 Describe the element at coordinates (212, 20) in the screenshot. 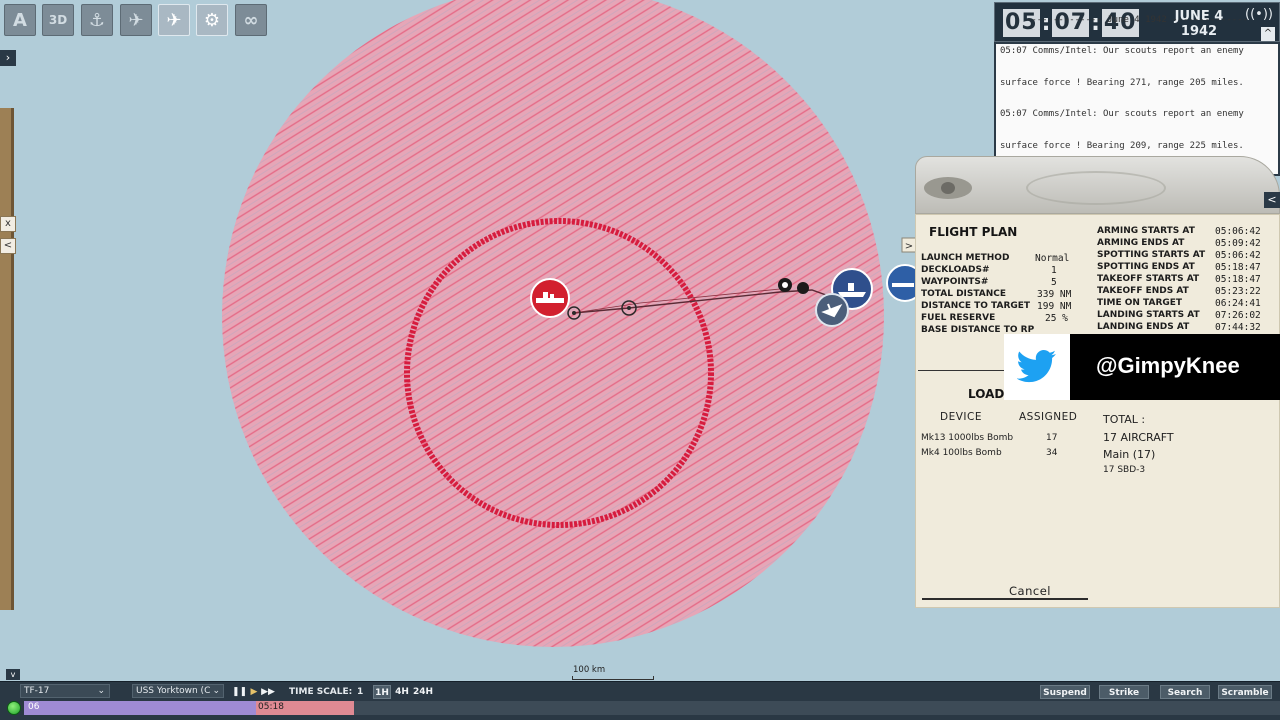

I see `flight-plan-icon: ⚙` at that location.